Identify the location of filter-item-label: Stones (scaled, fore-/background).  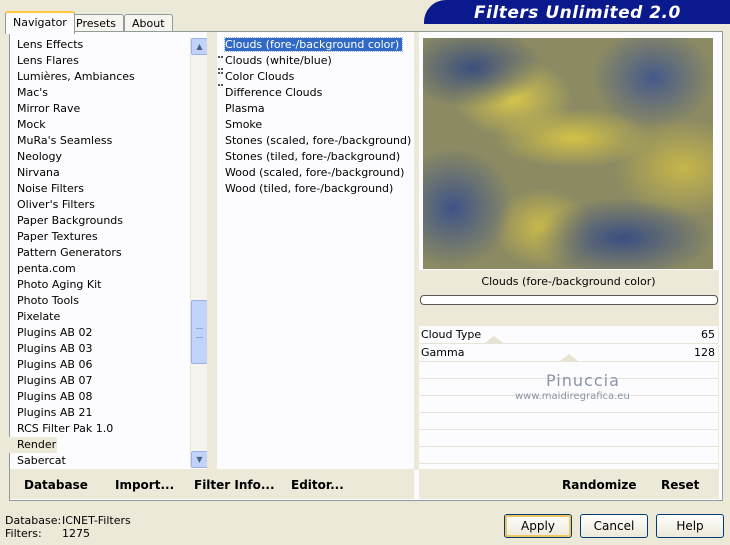
(318, 140).